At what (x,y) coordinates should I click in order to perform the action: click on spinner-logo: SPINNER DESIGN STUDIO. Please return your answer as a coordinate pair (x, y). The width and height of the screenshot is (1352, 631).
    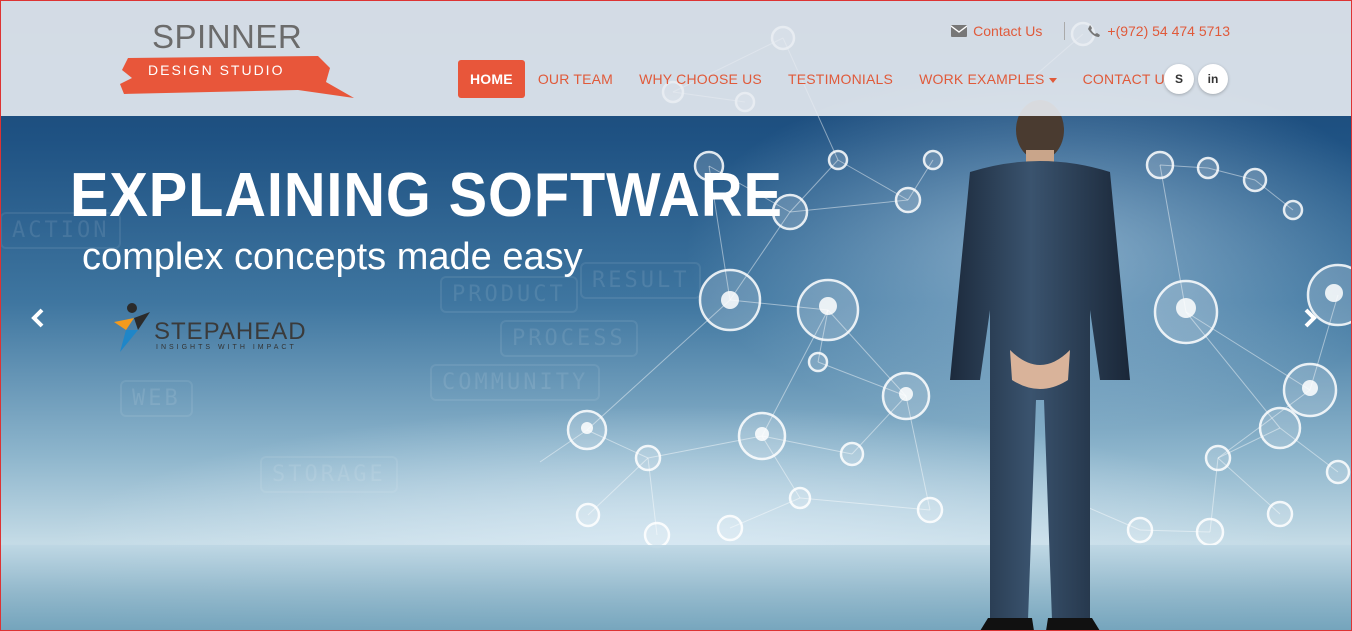
    Looking at the image, I should click on (238, 60).